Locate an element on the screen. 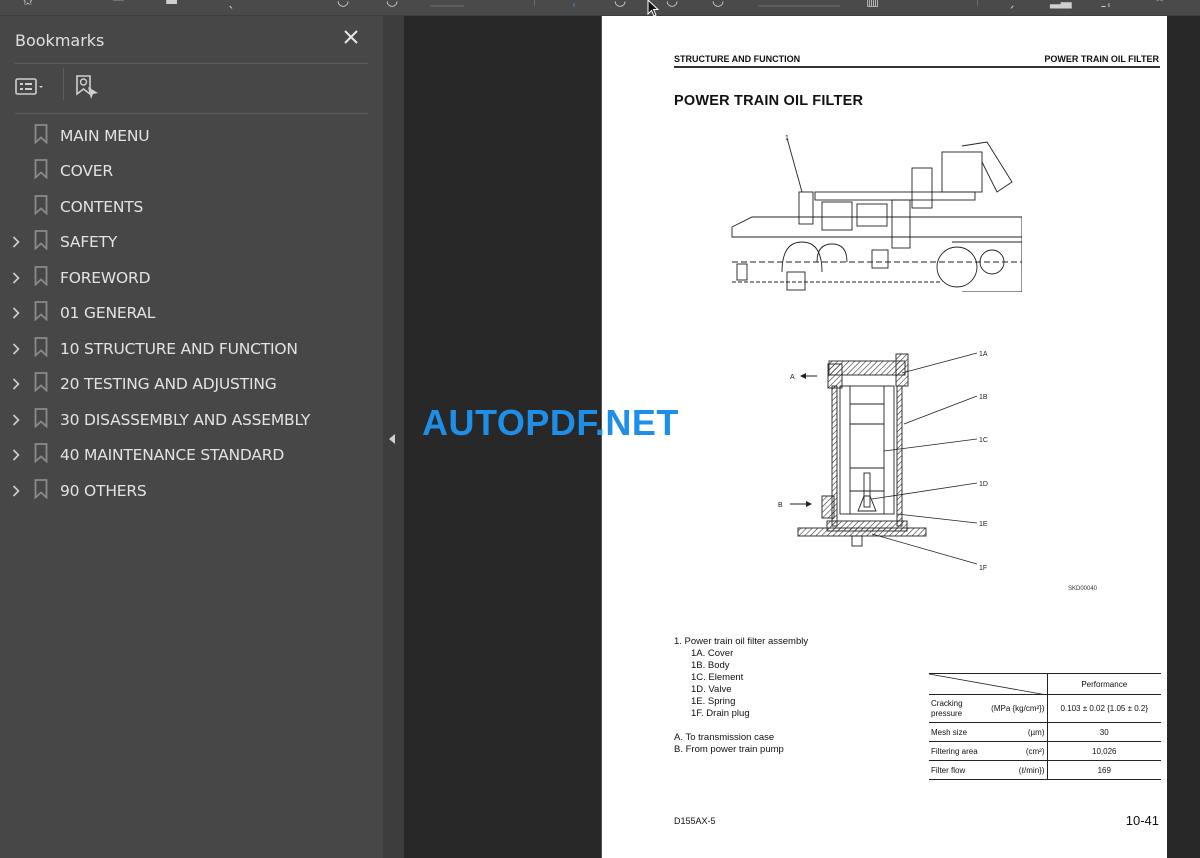 This screenshot has width=1200, height=858. select-cursor-icon: ˌ is located at coordinates (574, 4).